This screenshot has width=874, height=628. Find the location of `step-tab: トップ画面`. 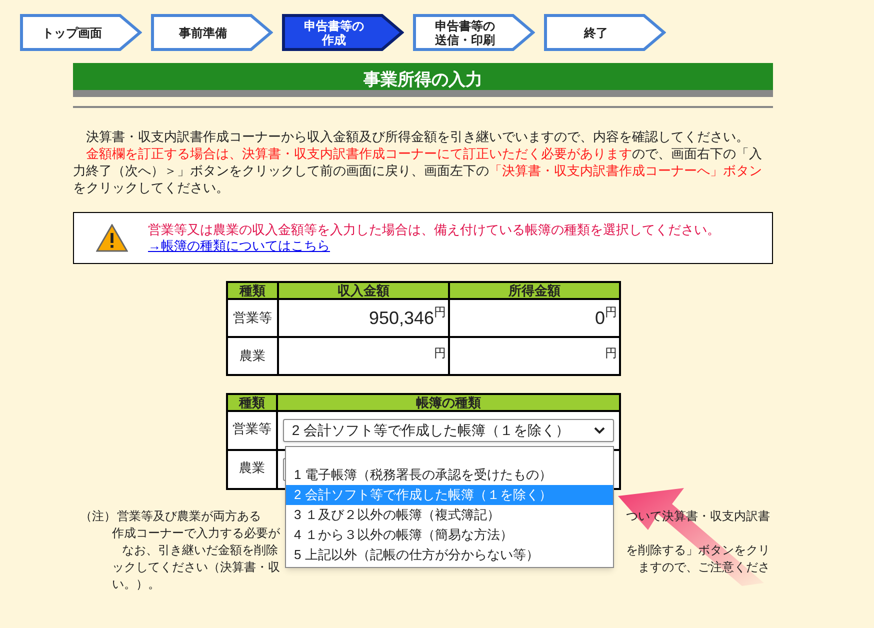

step-tab: トップ画面 is located at coordinates (81, 32).